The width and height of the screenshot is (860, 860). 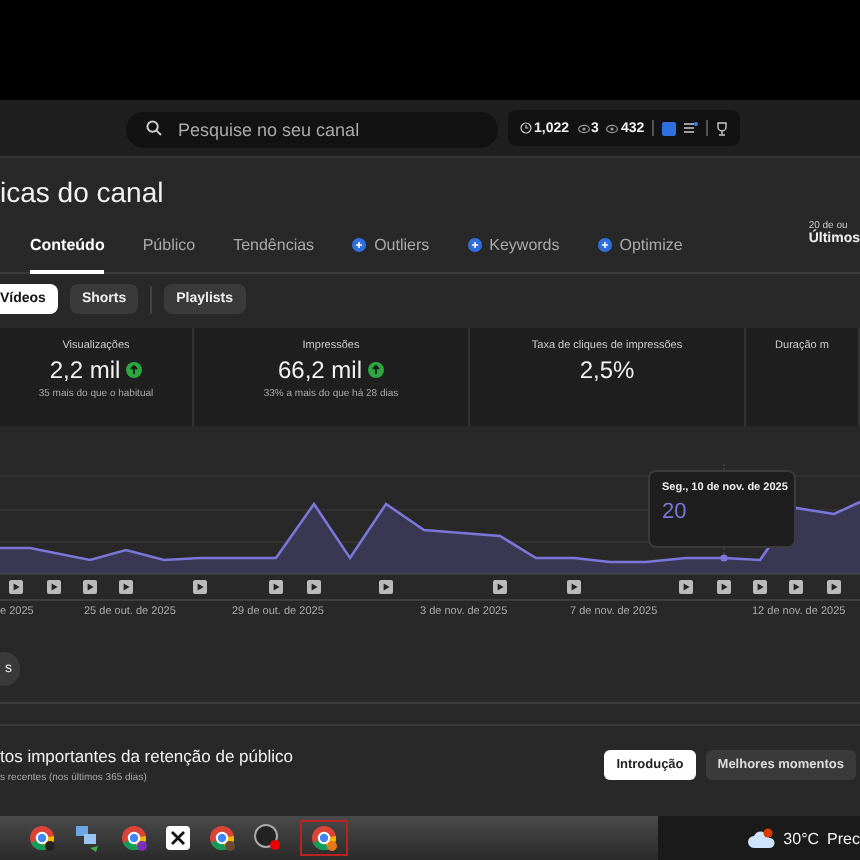 I want to click on section-title: tos importantes da retenção de público, so click(x=146, y=755).